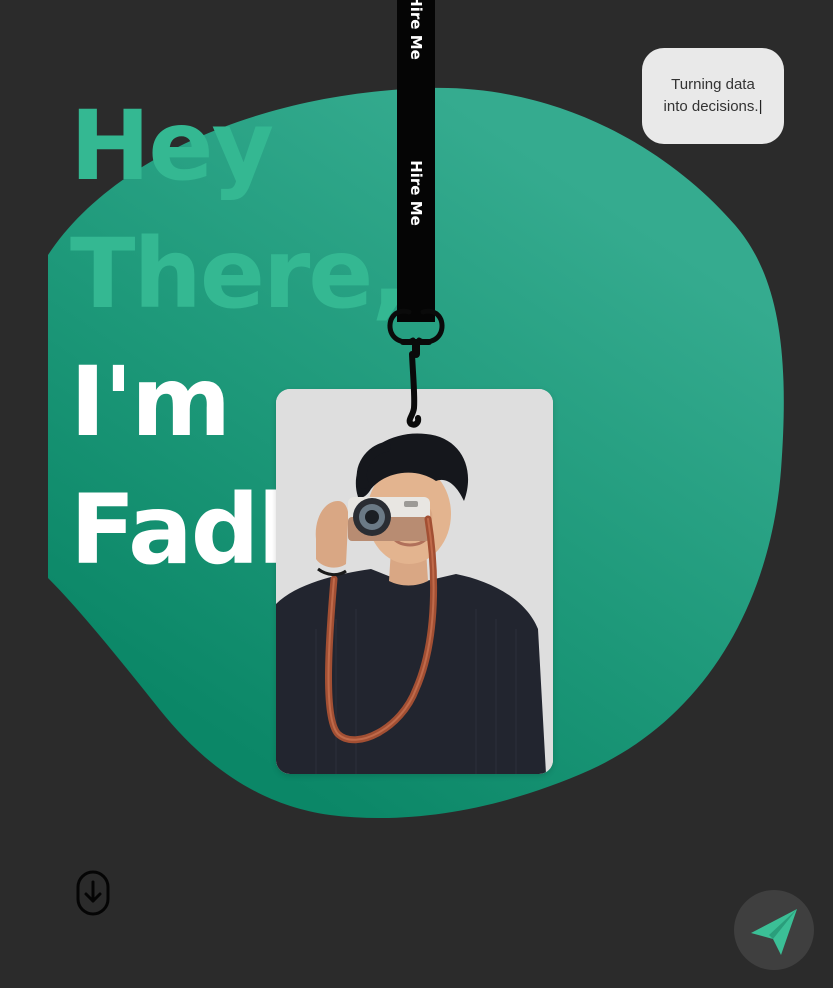  Describe the element at coordinates (416, 368) in the screenshot. I see `lanyard-clip-icon` at that location.